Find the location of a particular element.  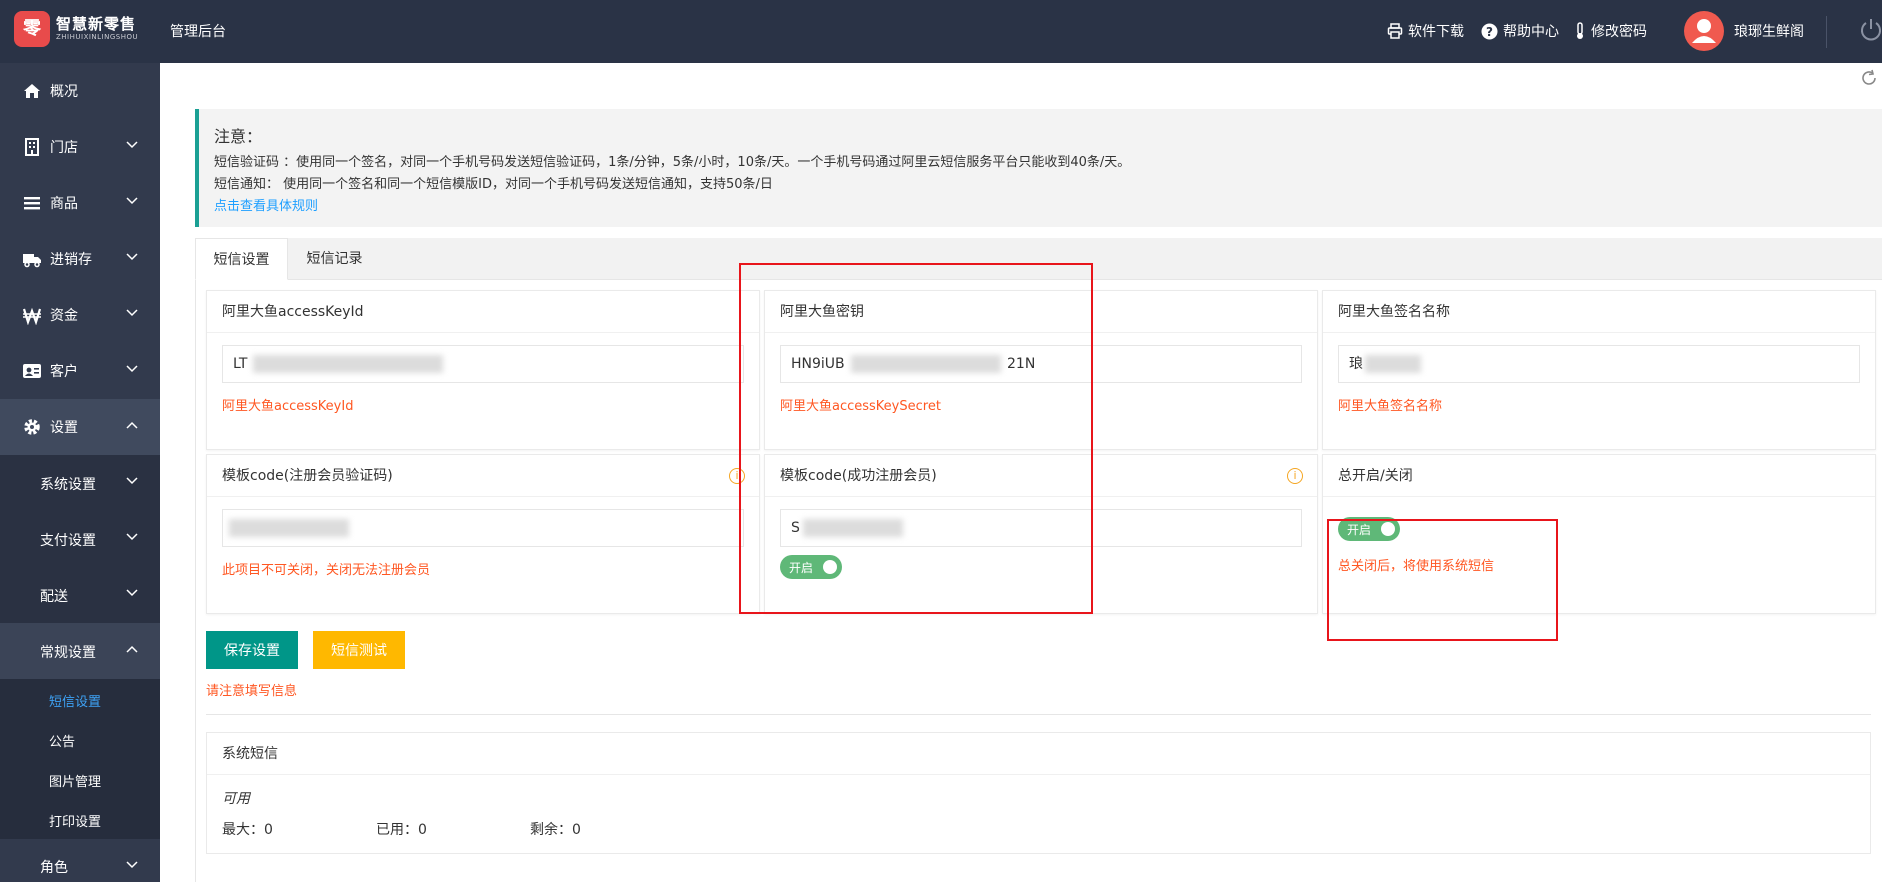

help-circle-icon: ? is located at coordinates (1489, 31).